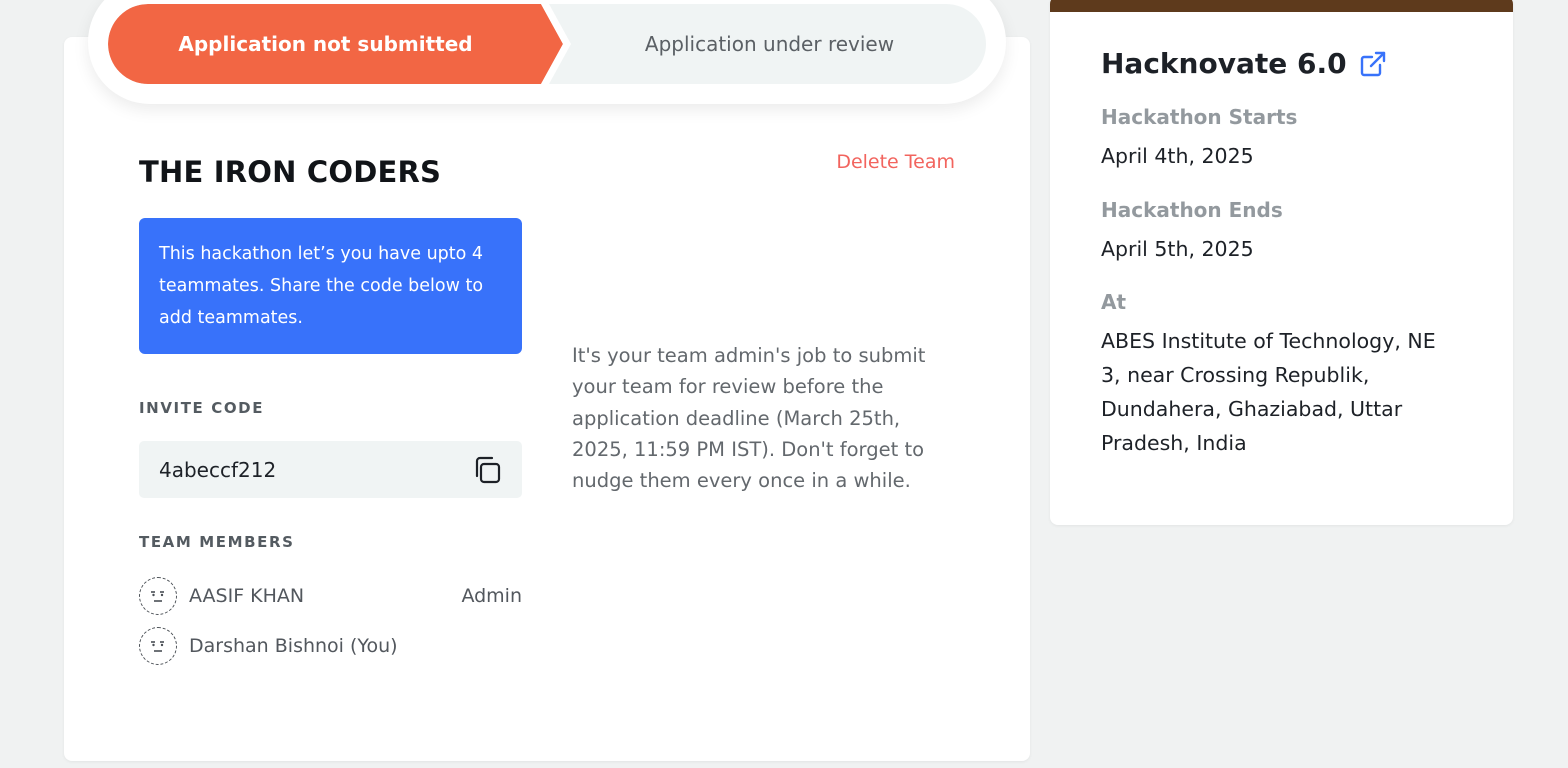  Describe the element at coordinates (202, 408) in the screenshot. I see `invite-code-label: INVITE CODE` at that location.